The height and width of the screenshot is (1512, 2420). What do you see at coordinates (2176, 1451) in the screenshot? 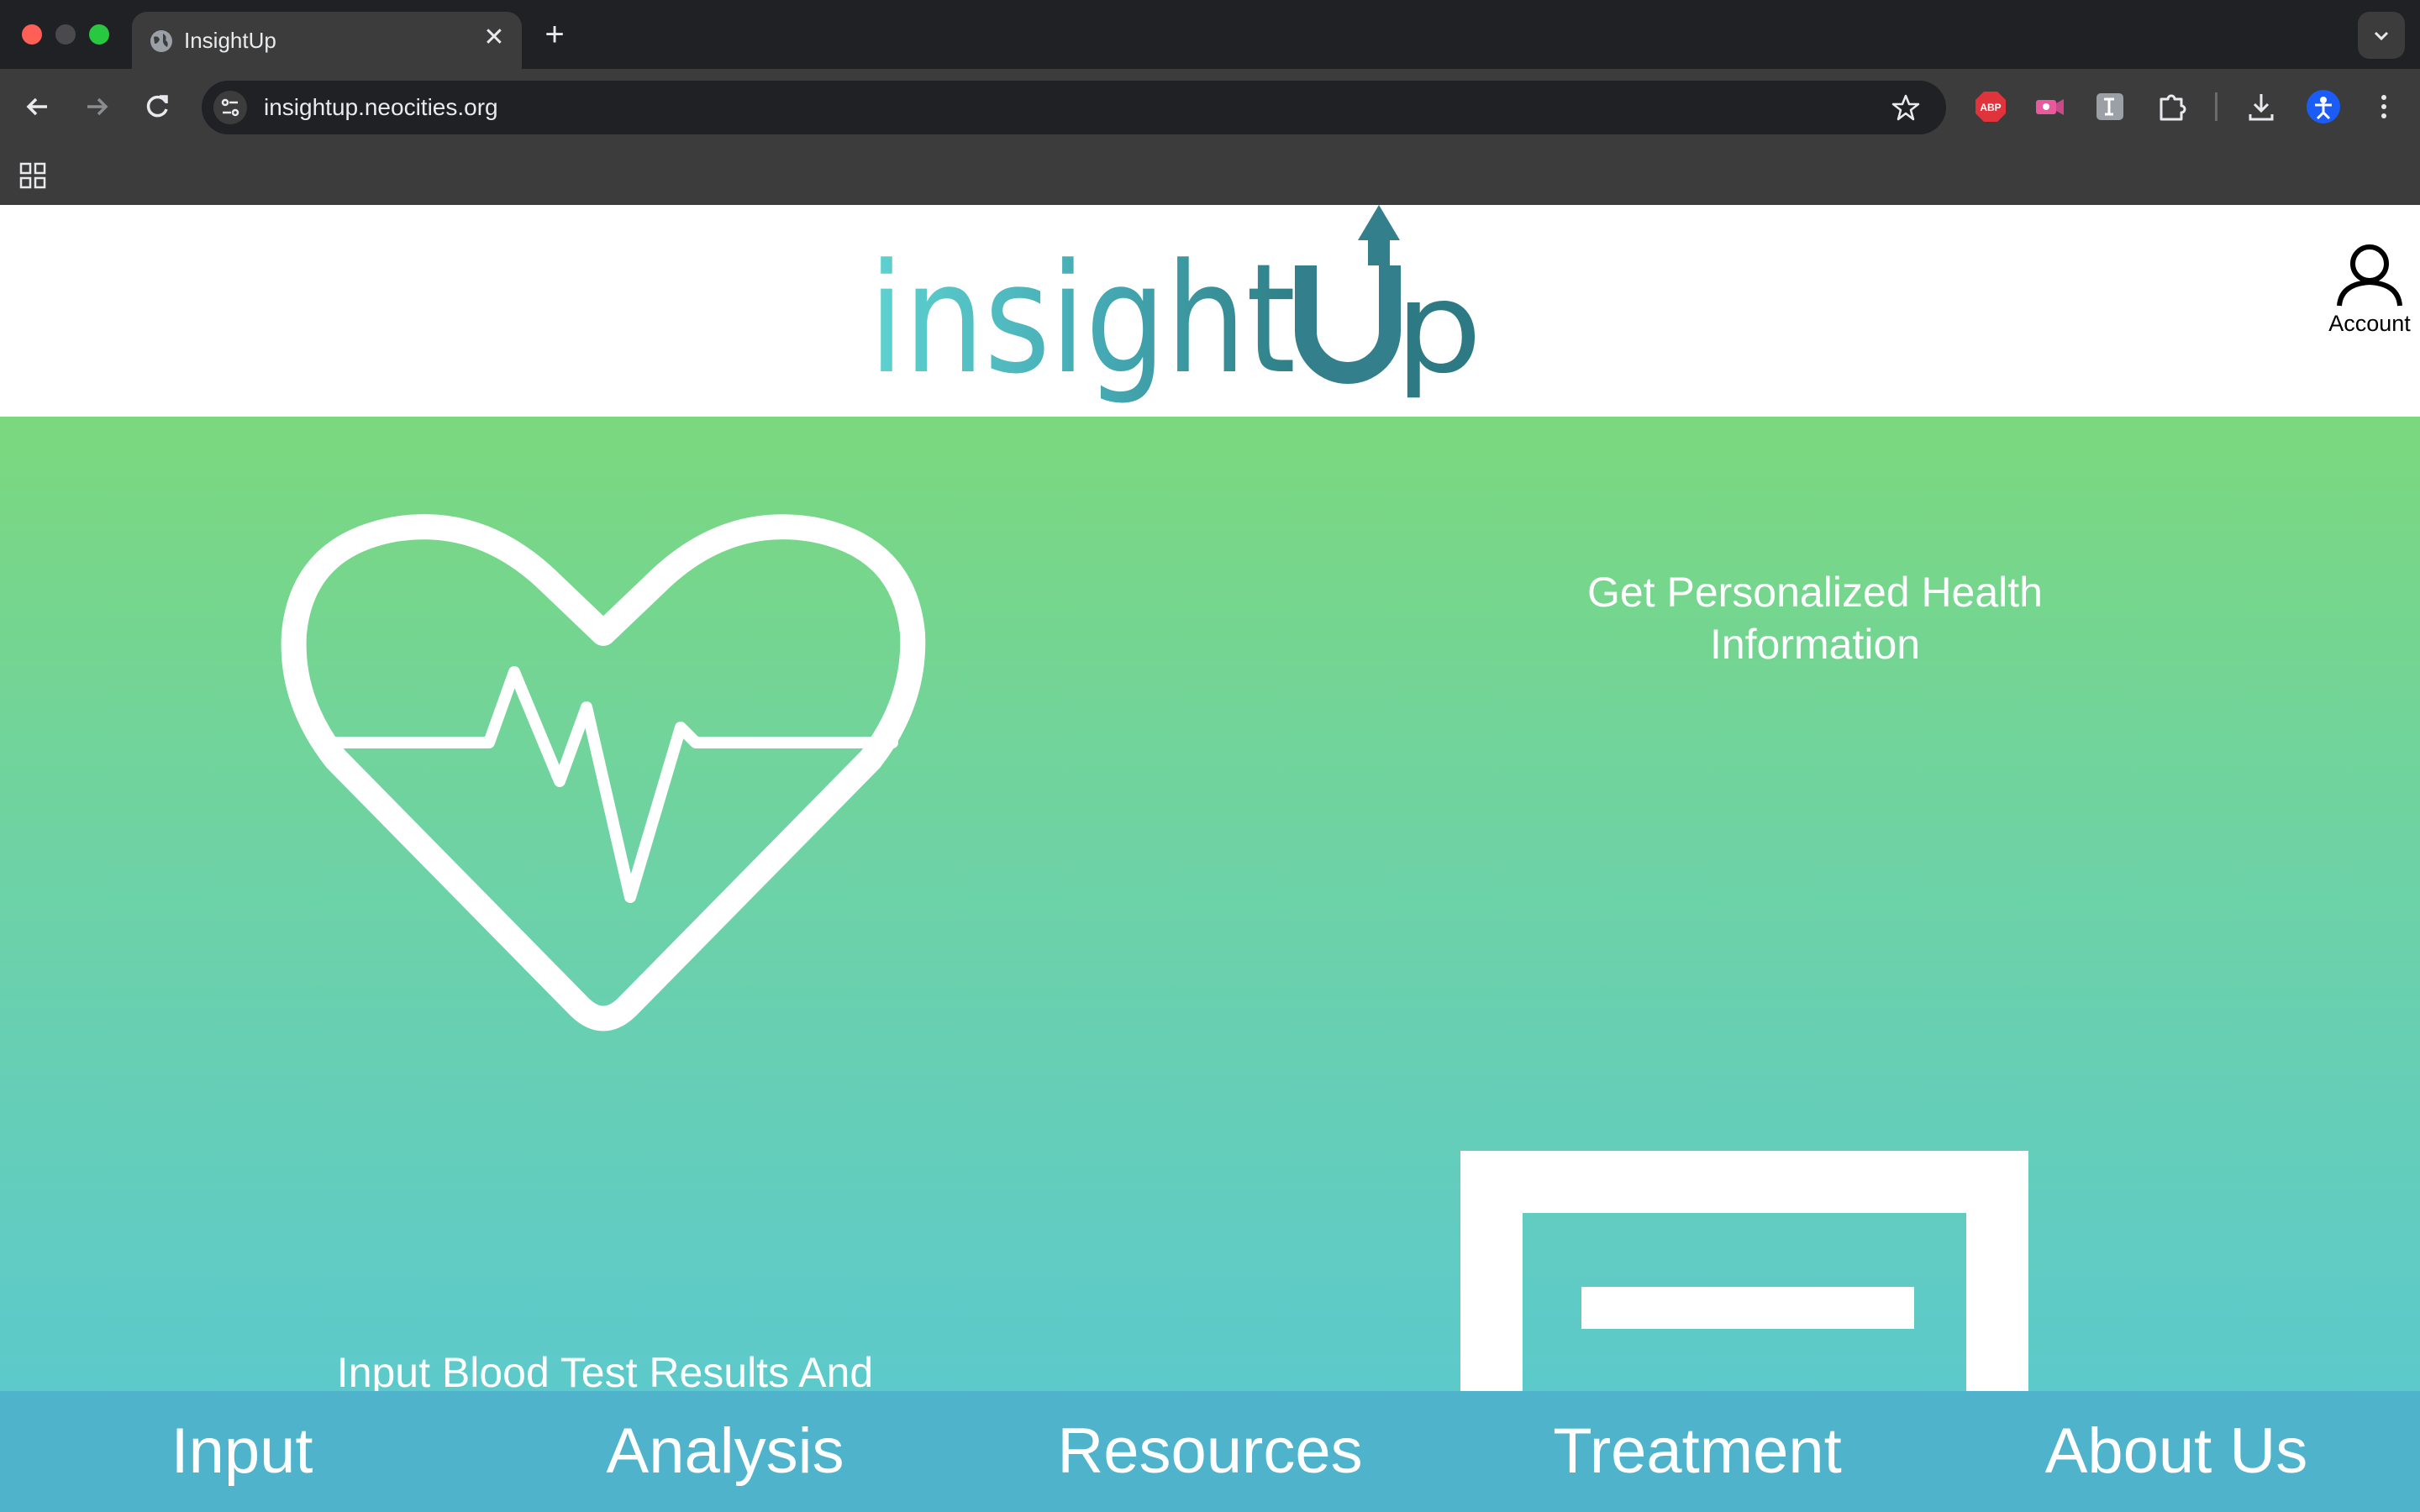
I see `nav-about-us: About Us` at bounding box center [2176, 1451].